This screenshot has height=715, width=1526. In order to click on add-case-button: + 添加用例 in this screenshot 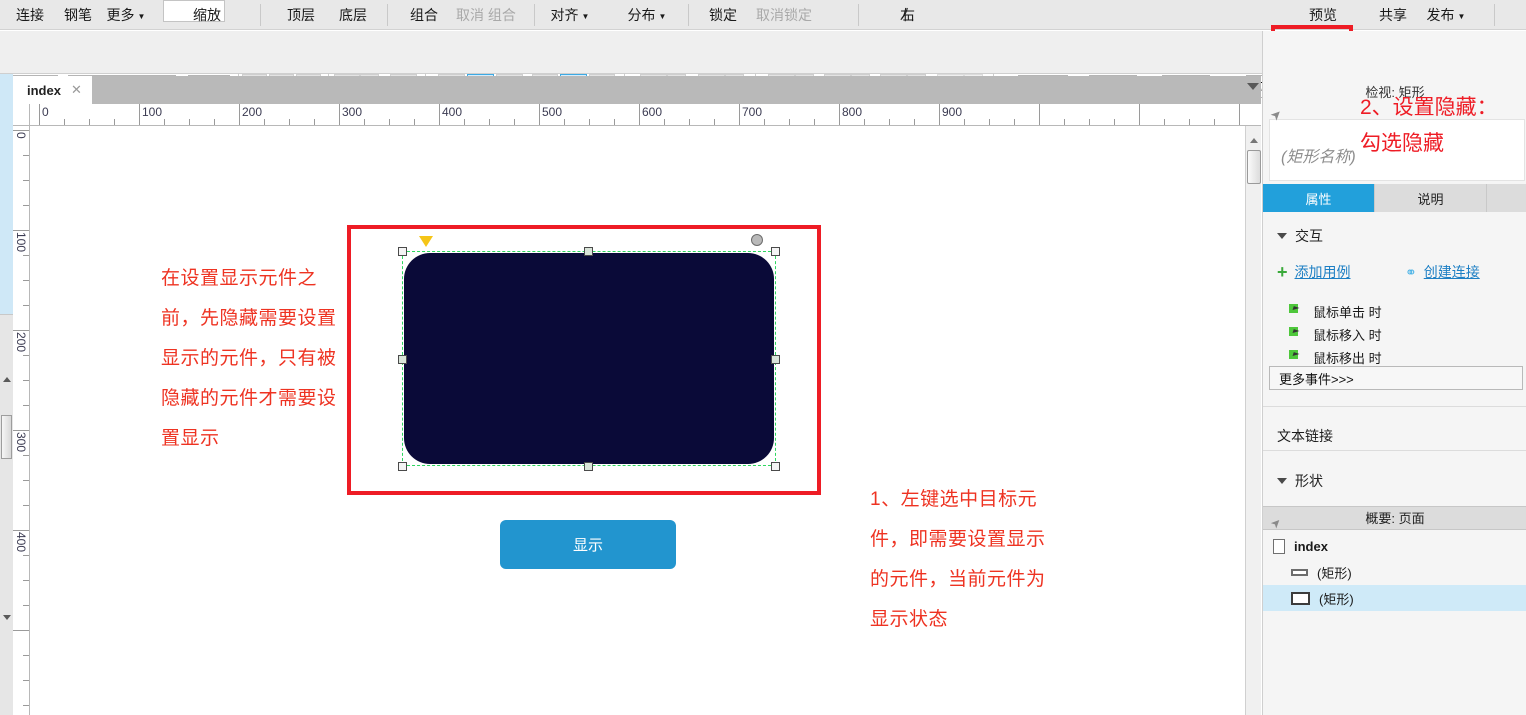, I will do `click(1314, 272)`.